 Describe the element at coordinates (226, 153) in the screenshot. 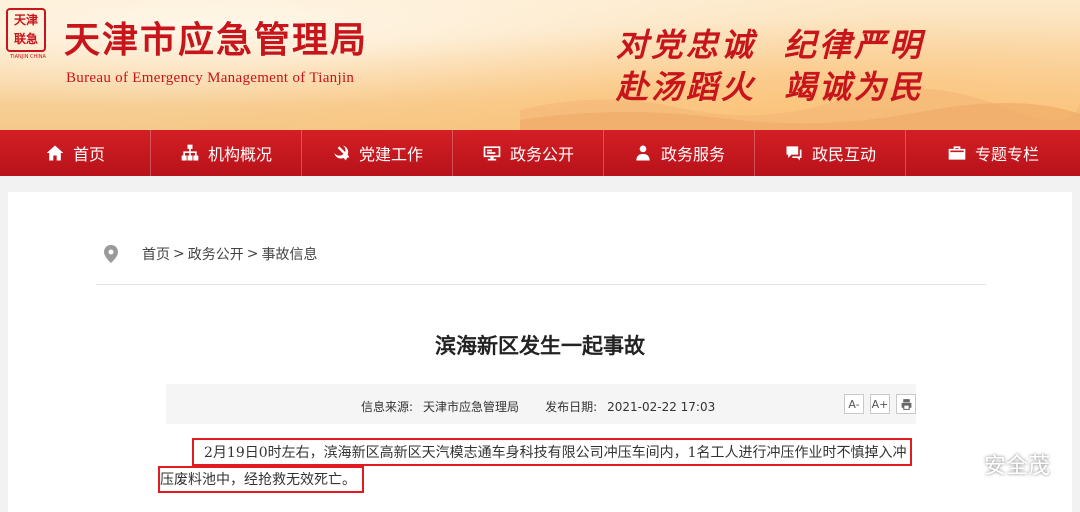

I see `nav-item-org: 机构概况` at that location.